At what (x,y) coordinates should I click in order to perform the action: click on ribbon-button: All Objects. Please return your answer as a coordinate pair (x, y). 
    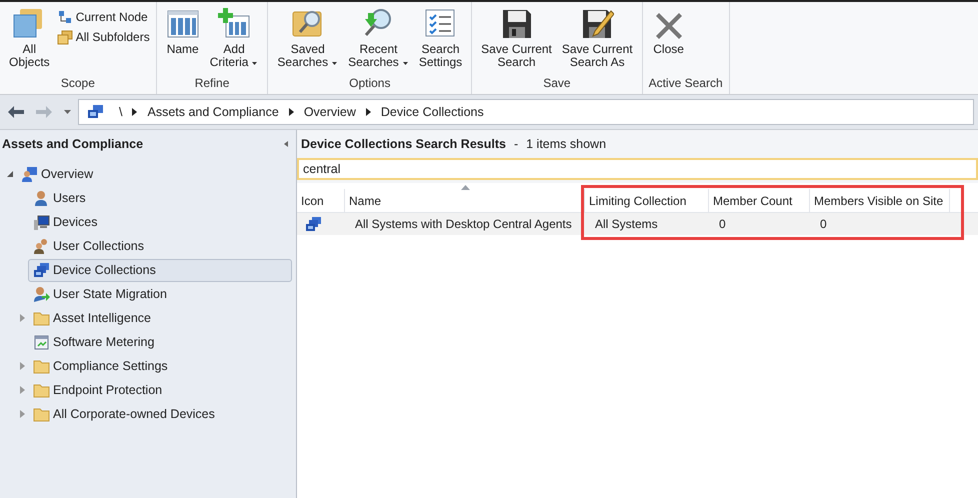
    Looking at the image, I should click on (29, 40).